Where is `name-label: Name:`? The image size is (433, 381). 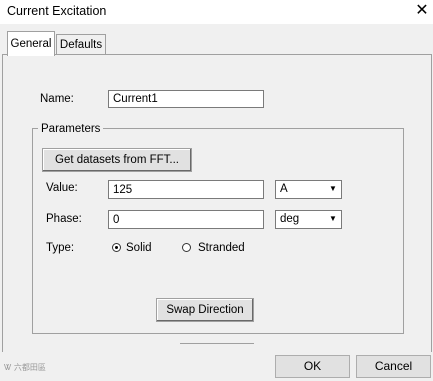 name-label: Name: is located at coordinates (57, 99).